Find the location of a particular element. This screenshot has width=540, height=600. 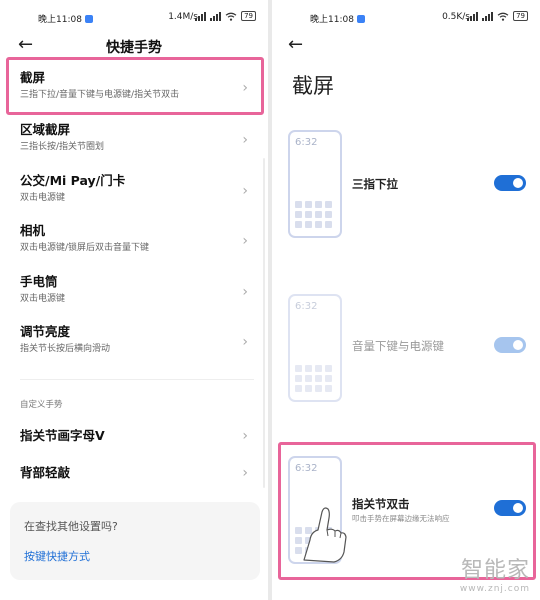

three-finger-toggle is located at coordinates (510, 183).